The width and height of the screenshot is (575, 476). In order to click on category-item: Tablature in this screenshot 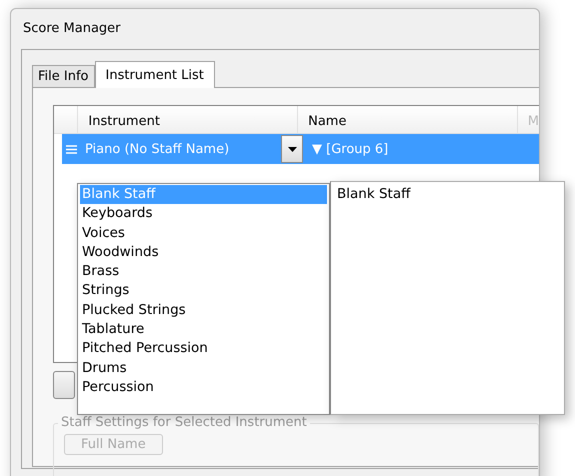, I will do `click(203, 330)`.